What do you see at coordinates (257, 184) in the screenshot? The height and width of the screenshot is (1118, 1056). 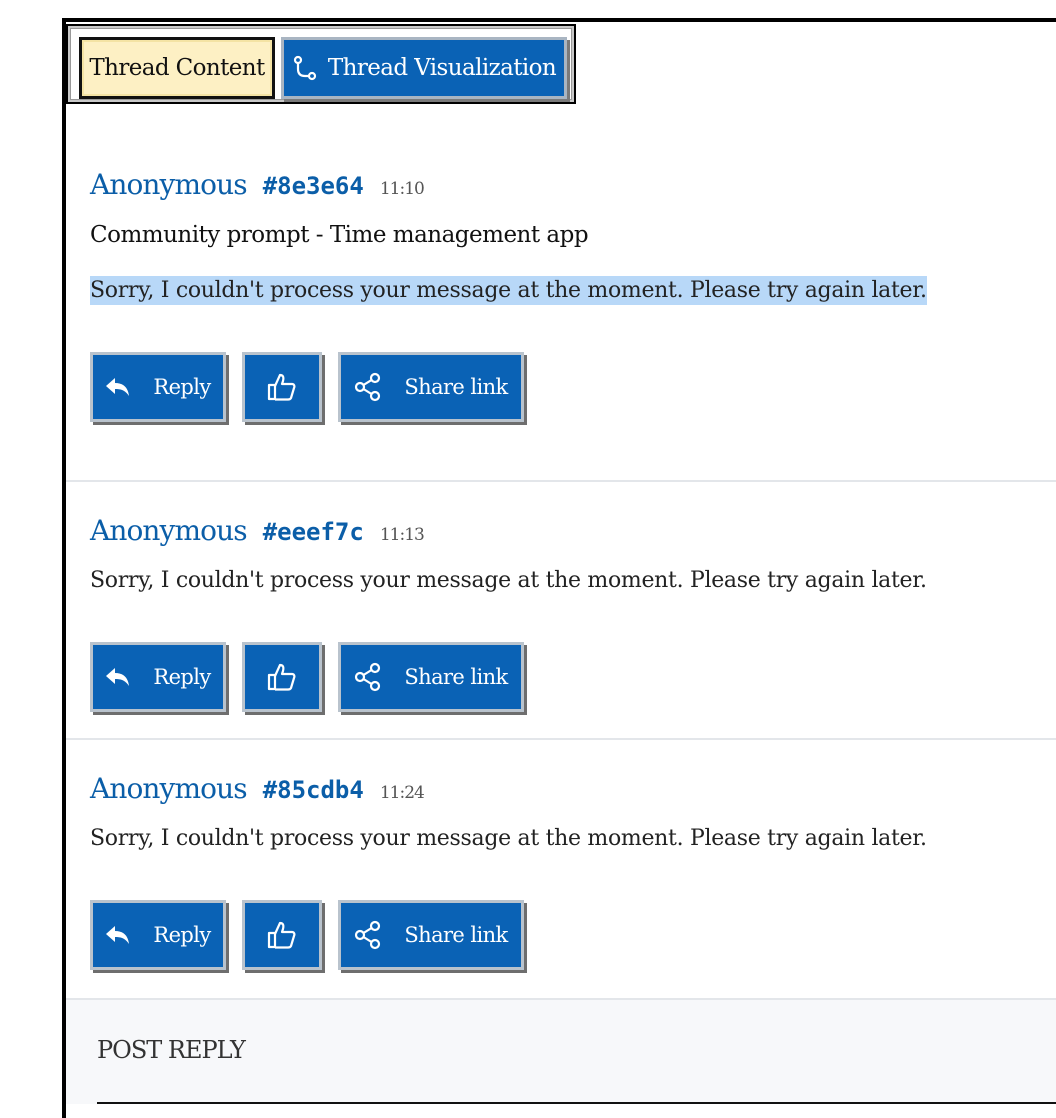 I see `post-meta: Anonymous #8e3e64 11:10` at bounding box center [257, 184].